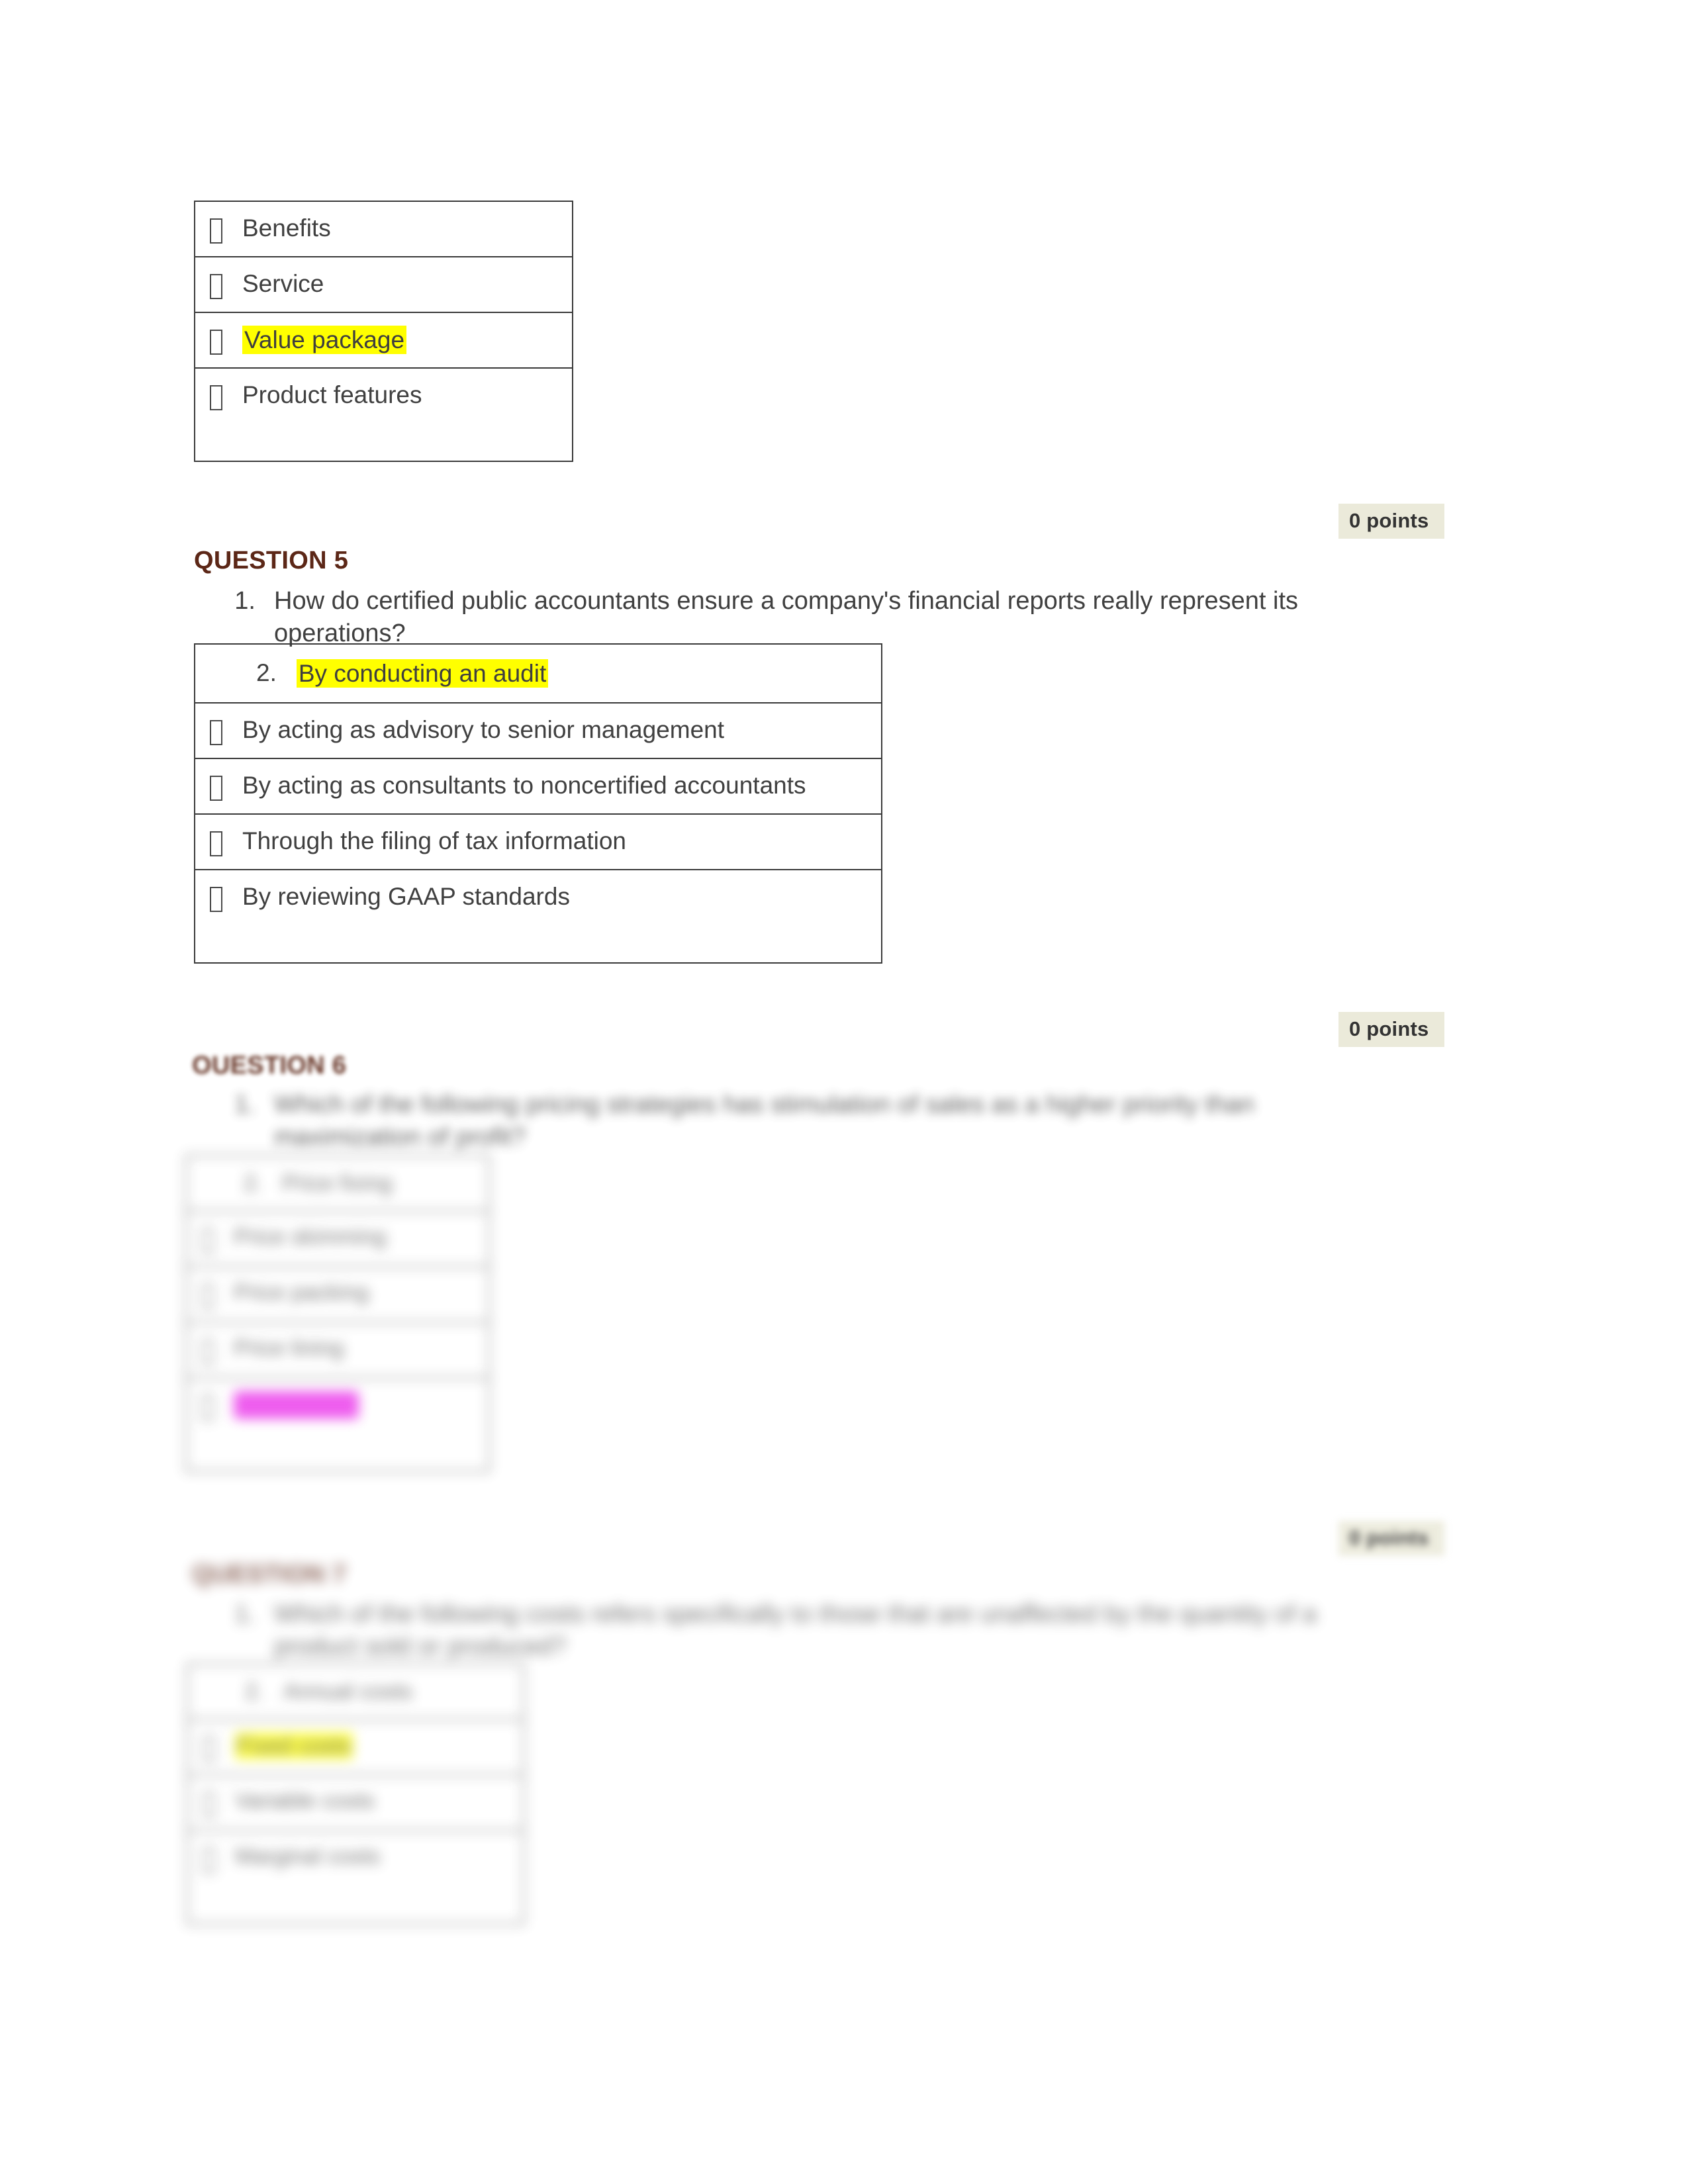 The height and width of the screenshot is (2184, 1688). I want to click on option-label-highlighted: Price leader, so click(296, 1405).